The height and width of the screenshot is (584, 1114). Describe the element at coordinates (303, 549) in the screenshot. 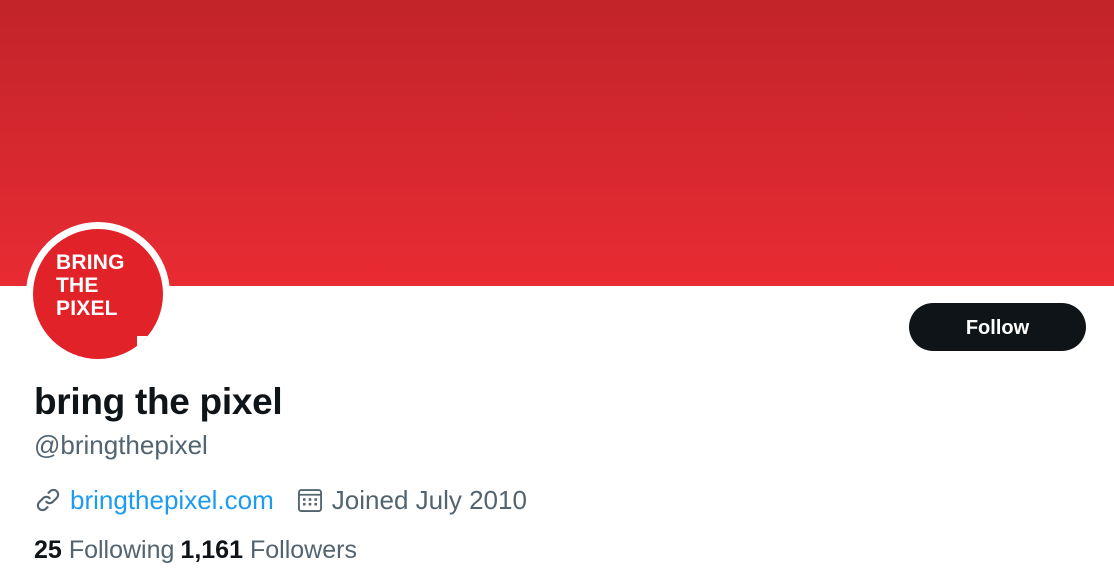

I see `followers-label: Followers` at that location.